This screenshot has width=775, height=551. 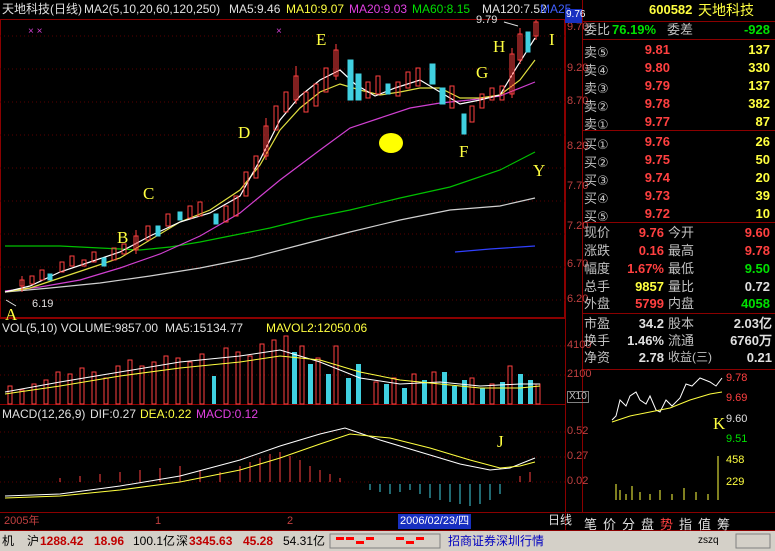 What do you see at coordinates (680, 29) in the screenshot?
I see `weicha-label: 委差` at bounding box center [680, 29].